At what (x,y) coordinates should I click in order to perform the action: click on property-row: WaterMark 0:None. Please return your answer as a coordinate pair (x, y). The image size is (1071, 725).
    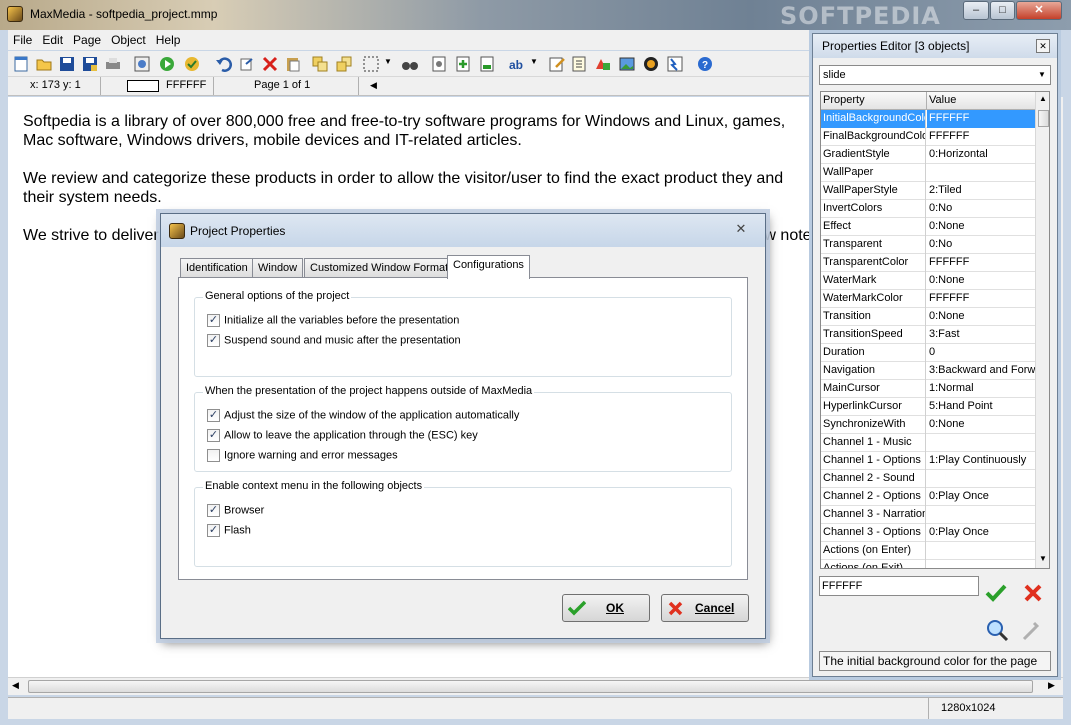
    Looking at the image, I should click on (928, 281).